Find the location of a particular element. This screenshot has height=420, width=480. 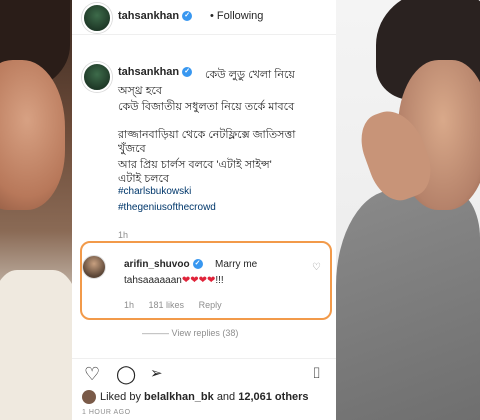

comment-likes: 181 likes is located at coordinates (167, 305).